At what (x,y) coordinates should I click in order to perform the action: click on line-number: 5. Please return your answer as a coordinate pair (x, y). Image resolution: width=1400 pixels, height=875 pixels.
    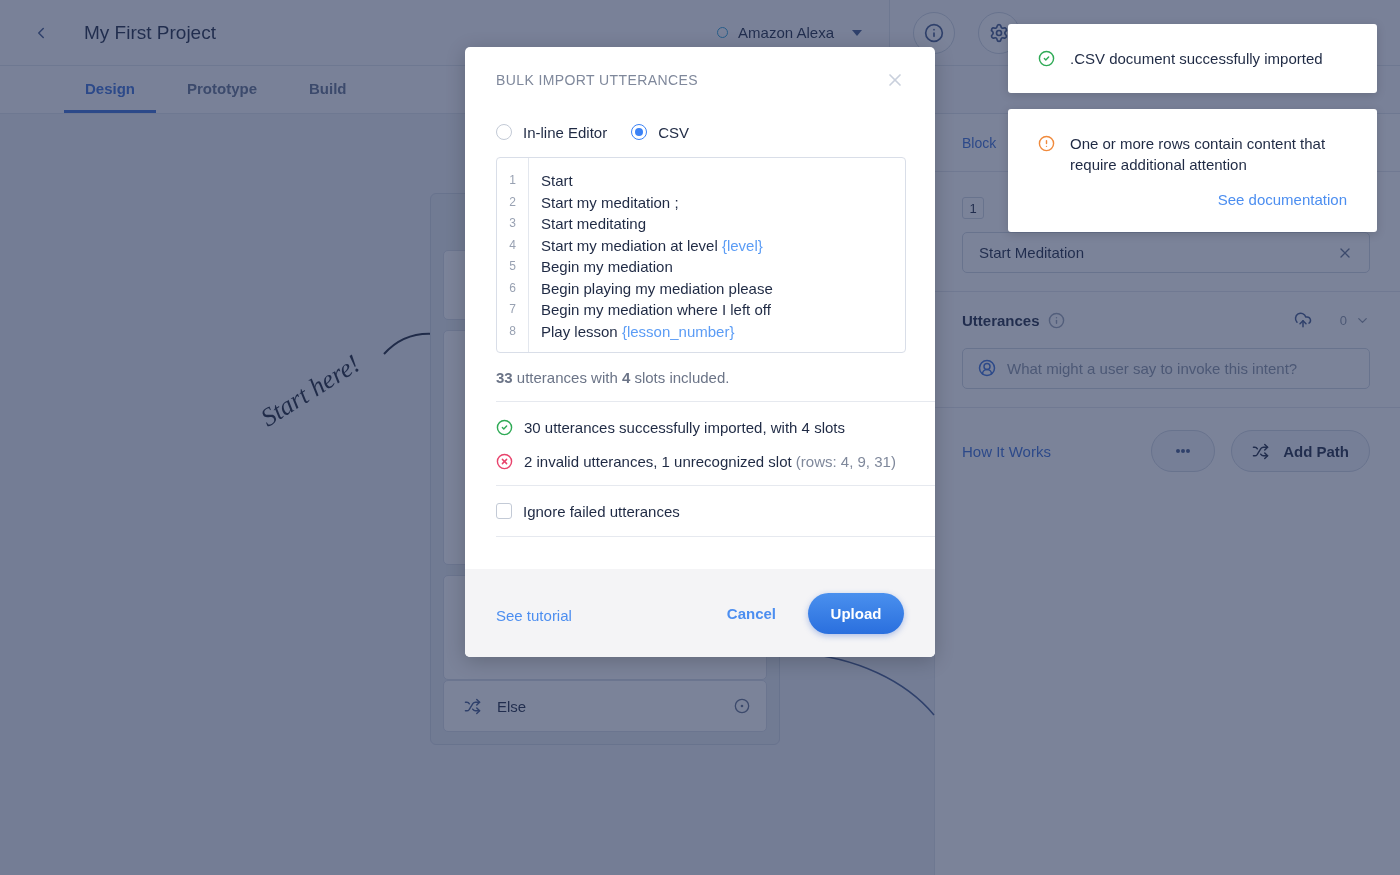
    Looking at the image, I should click on (512, 266).